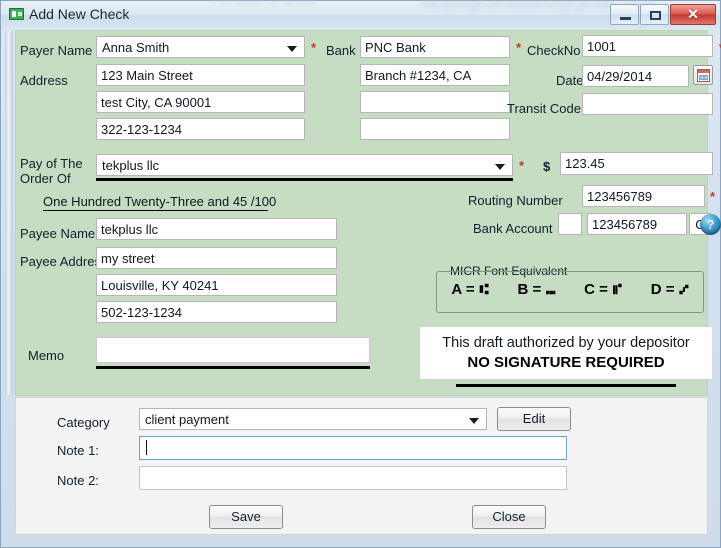  I want to click on payer-name-label: Payer Name, so click(56, 50).